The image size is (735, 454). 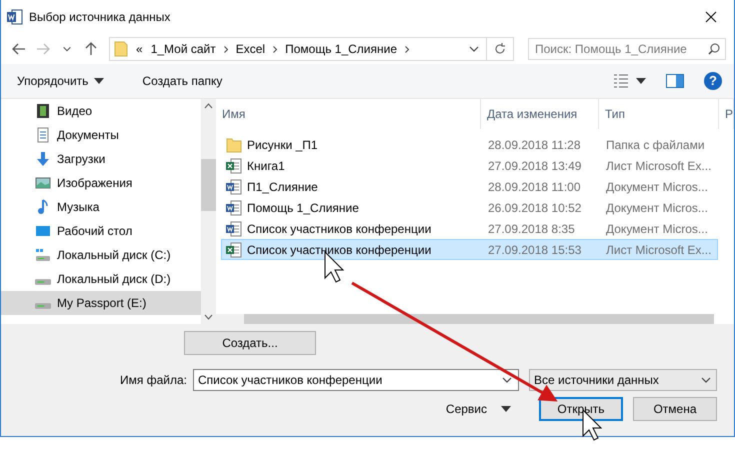 I want to click on chevron-up-icon, so click(x=208, y=106).